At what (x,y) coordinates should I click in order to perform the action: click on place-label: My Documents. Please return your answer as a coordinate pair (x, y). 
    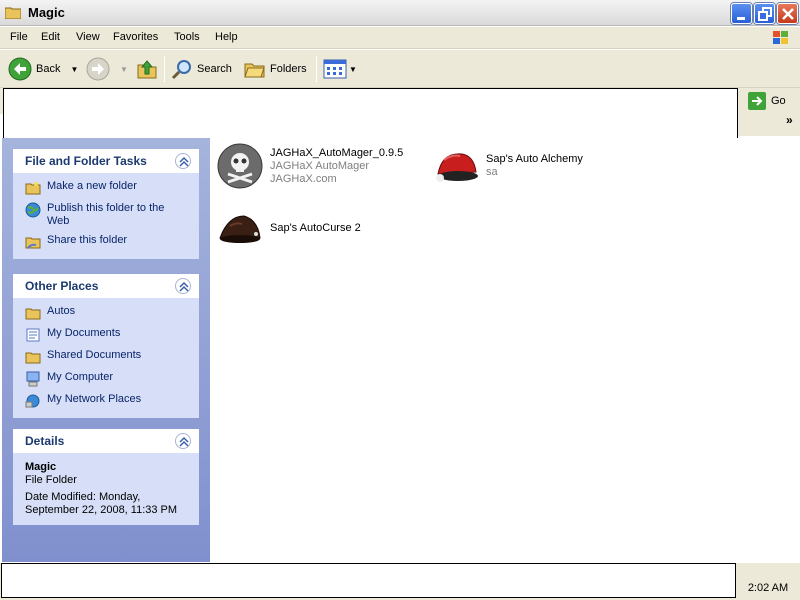
    Looking at the image, I should click on (84, 333).